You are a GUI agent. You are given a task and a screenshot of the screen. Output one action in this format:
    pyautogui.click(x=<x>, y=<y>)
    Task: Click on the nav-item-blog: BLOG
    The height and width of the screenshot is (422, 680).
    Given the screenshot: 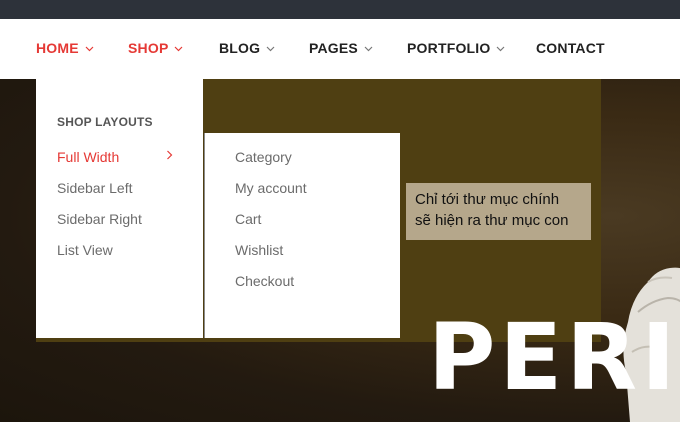 What is the action you would take?
    pyautogui.click(x=247, y=49)
    